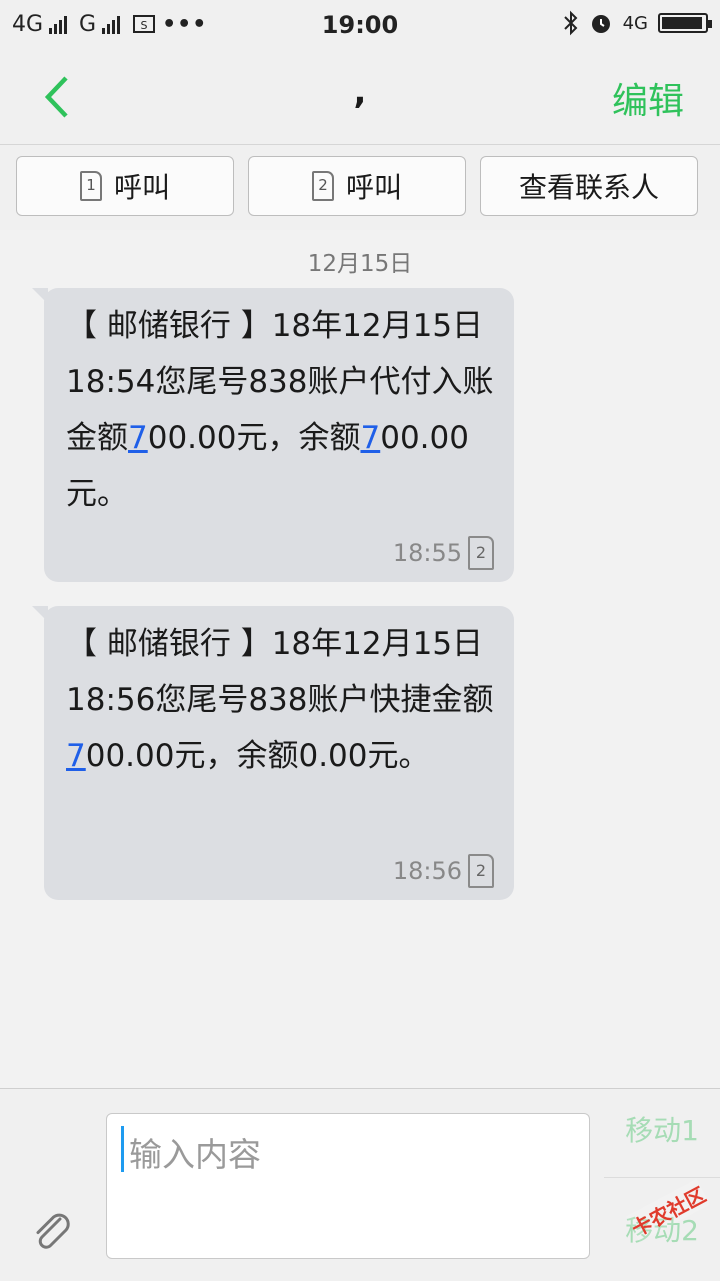 The image size is (720, 1281). I want to click on message-text-segment: 00.00元，余额, so click(254, 438).